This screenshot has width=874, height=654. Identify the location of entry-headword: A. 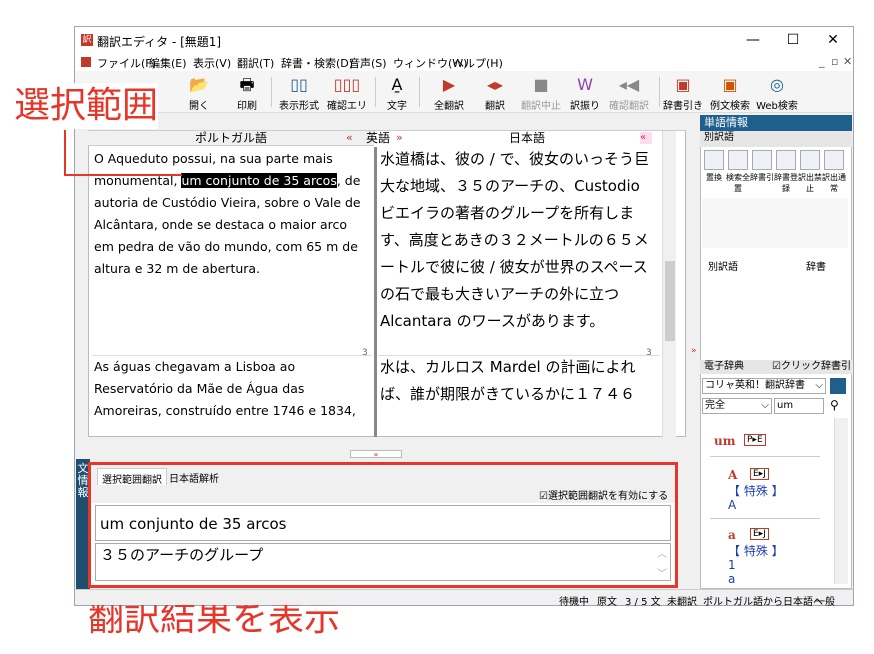
(733, 475).